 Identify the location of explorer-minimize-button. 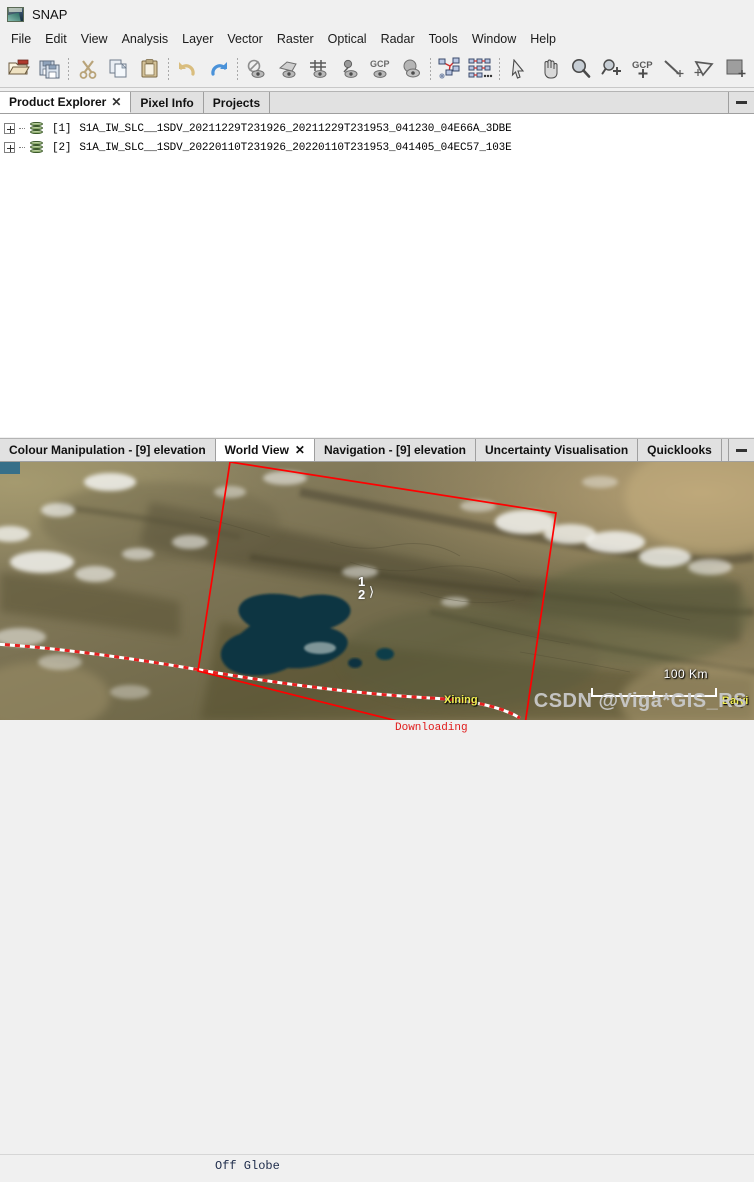
(741, 102).